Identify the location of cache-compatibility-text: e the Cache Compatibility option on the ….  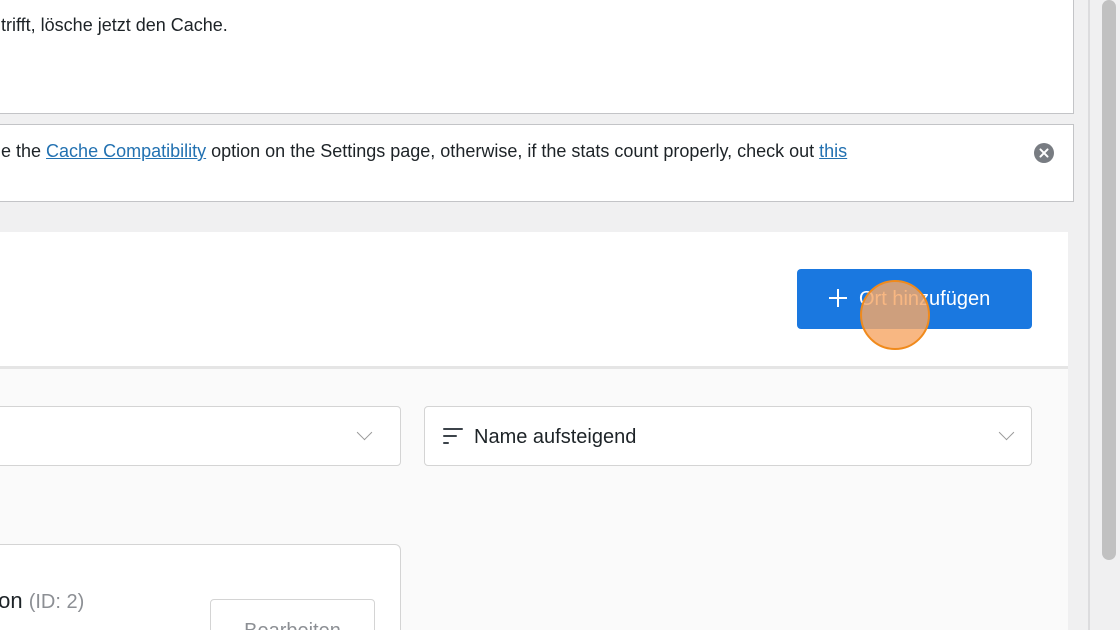
(424, 151).